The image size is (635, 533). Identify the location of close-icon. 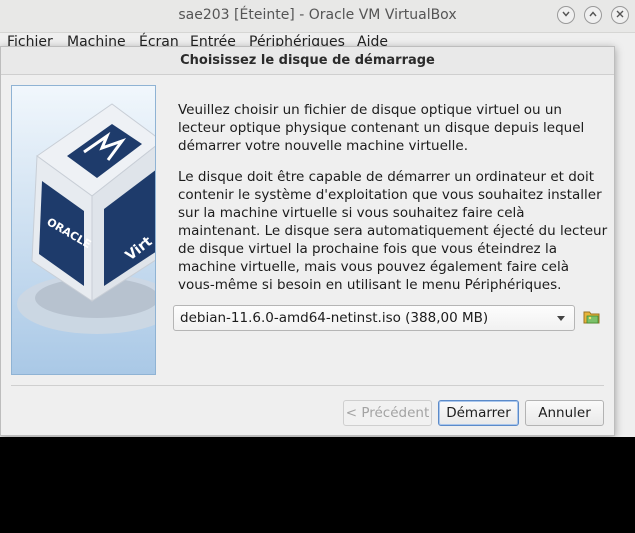
(620, 15).